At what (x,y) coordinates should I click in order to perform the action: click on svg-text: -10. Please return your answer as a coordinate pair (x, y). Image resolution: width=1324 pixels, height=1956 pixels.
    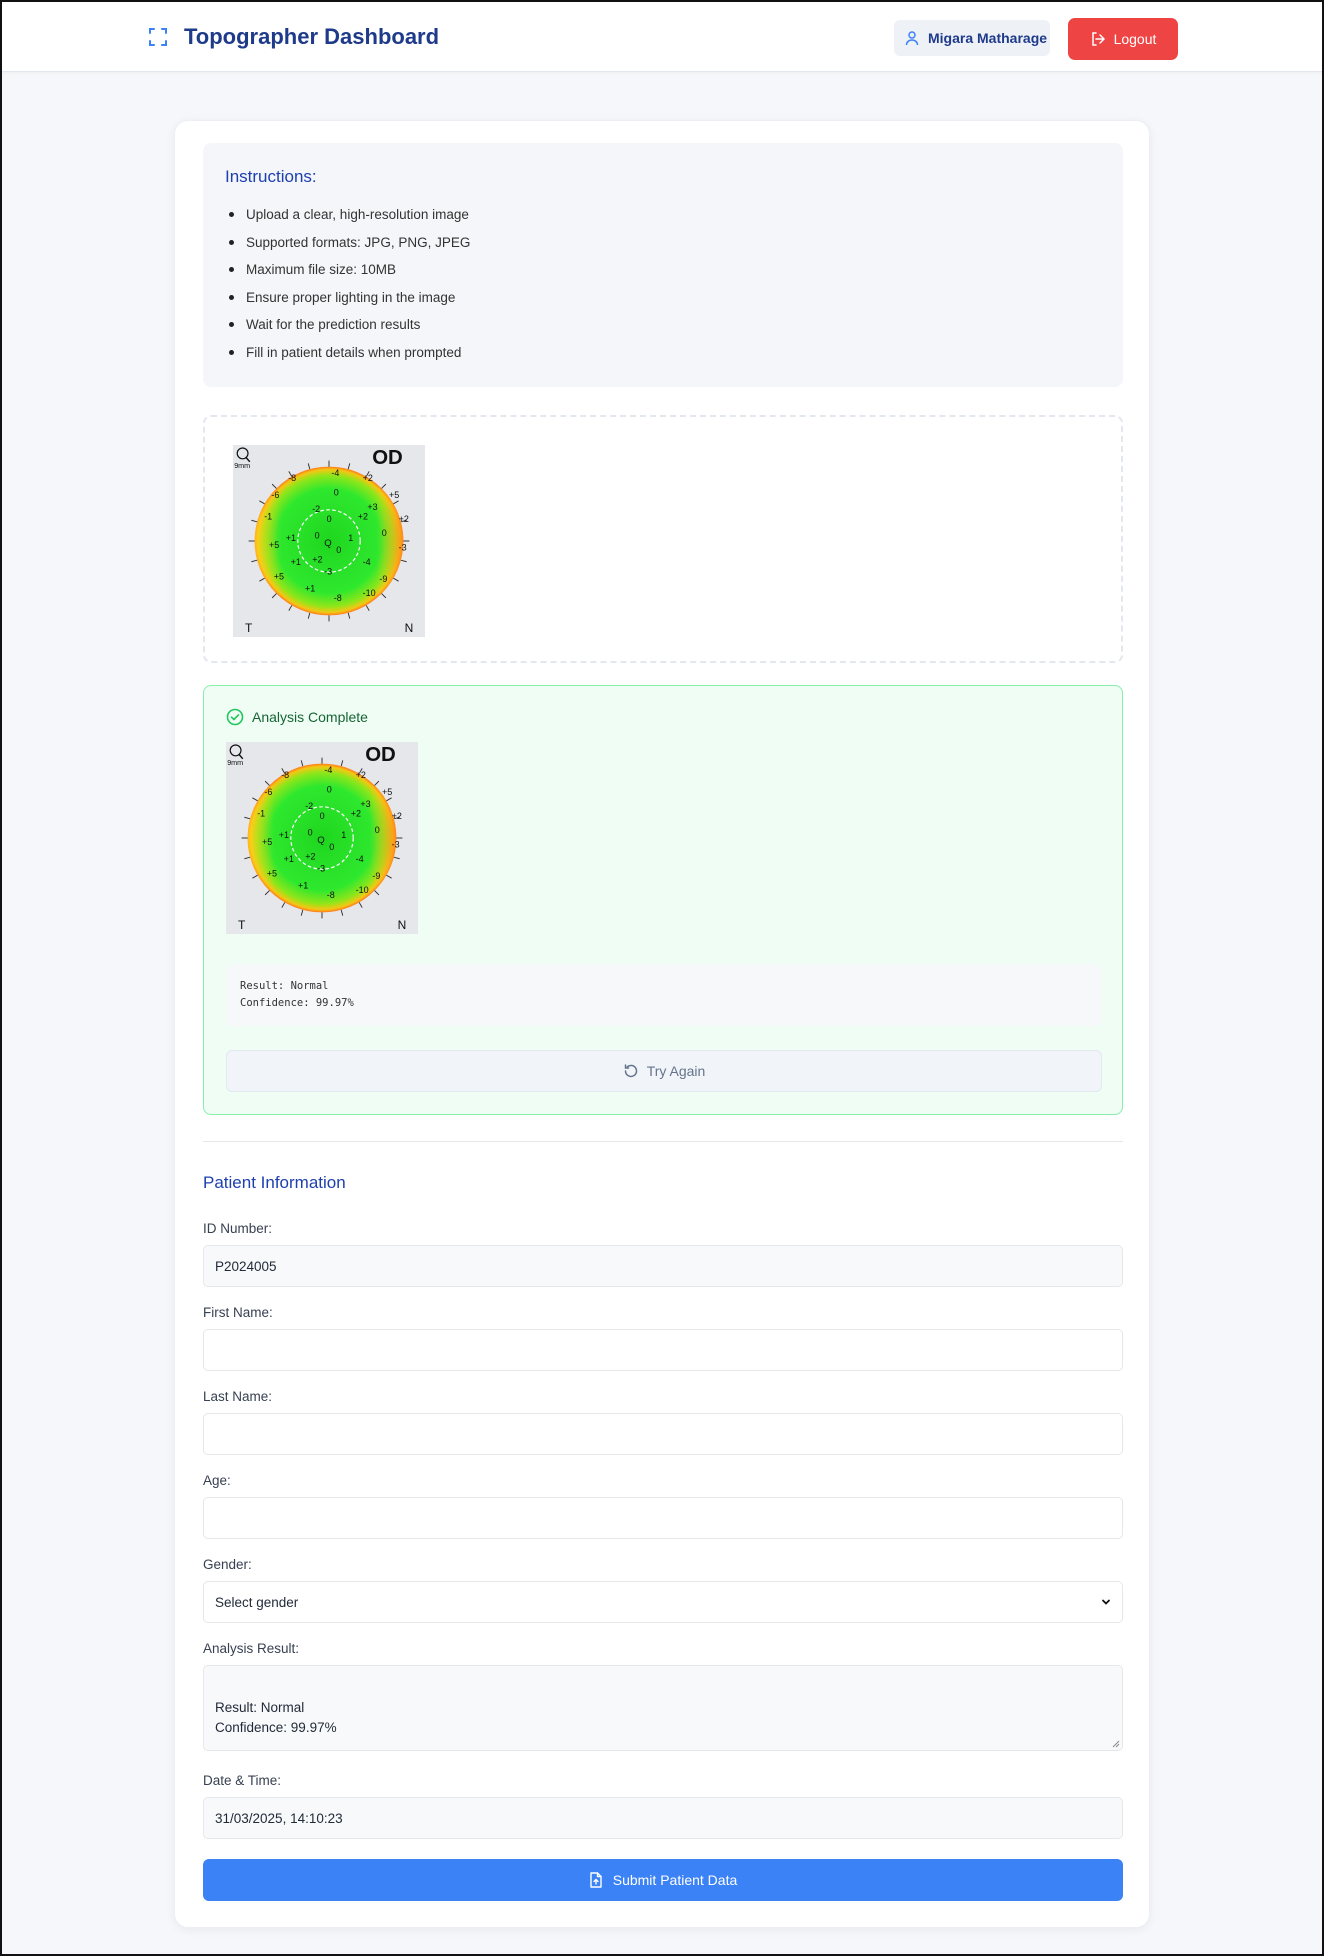
    Looking at the image, I should click on (369, 593).